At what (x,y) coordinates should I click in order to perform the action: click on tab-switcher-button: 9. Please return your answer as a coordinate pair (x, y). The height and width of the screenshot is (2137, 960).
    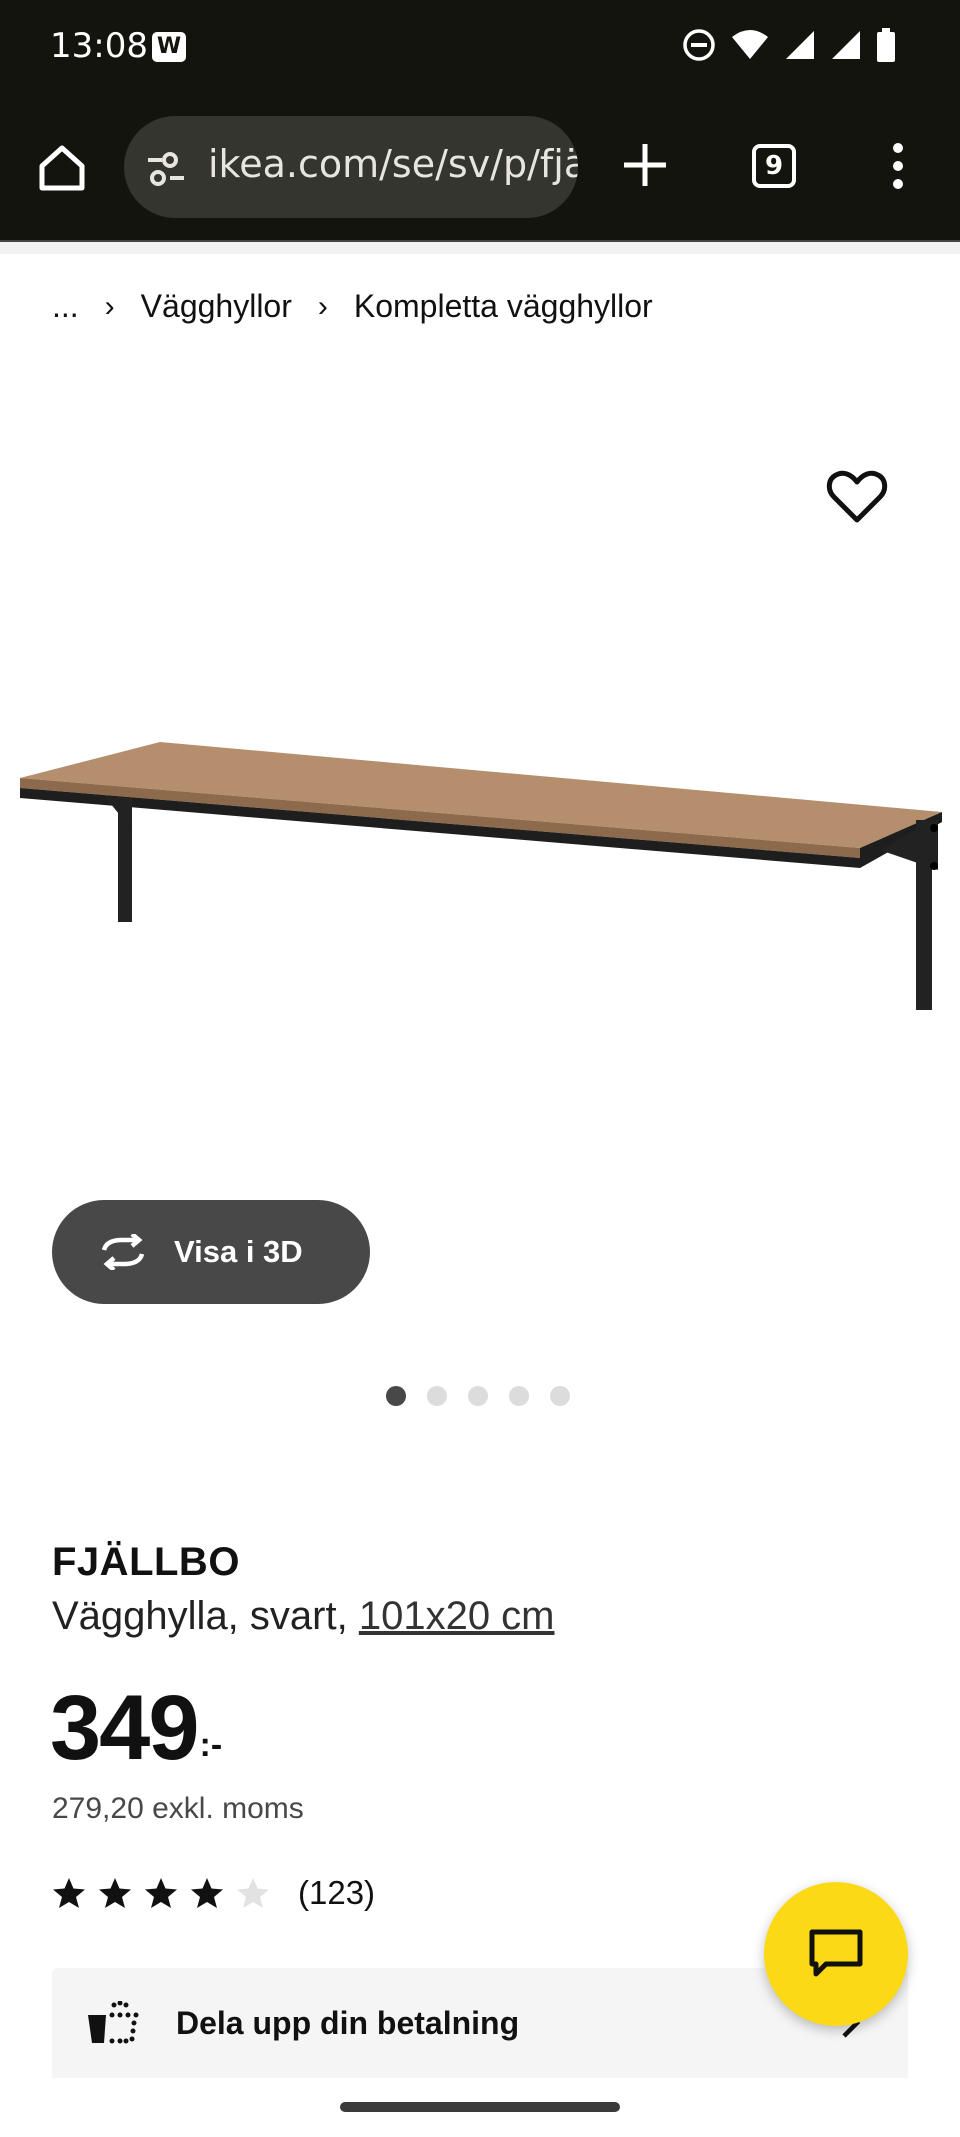
    Looking at the image, I should click on (774, 166).